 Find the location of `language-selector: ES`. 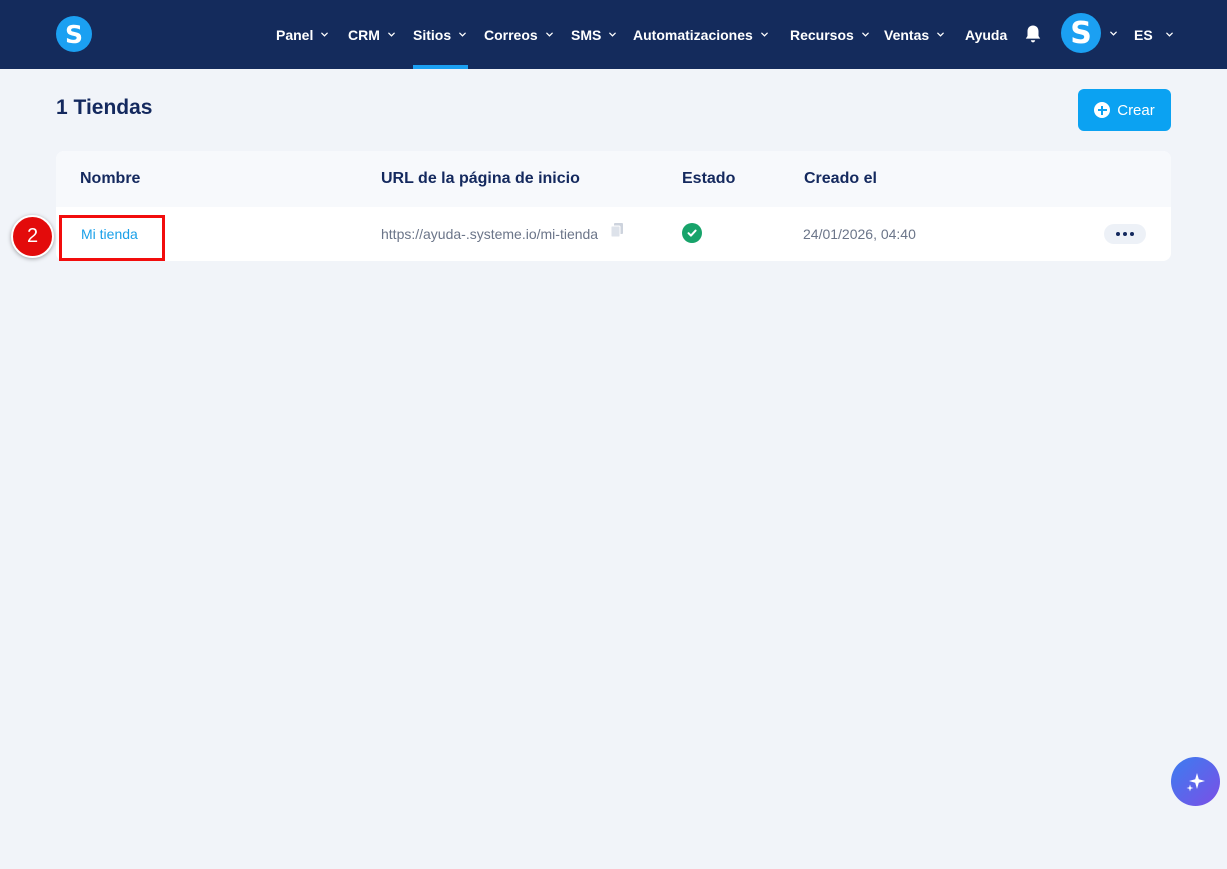

language-selector: ES is located at coordinates (1154, 34).